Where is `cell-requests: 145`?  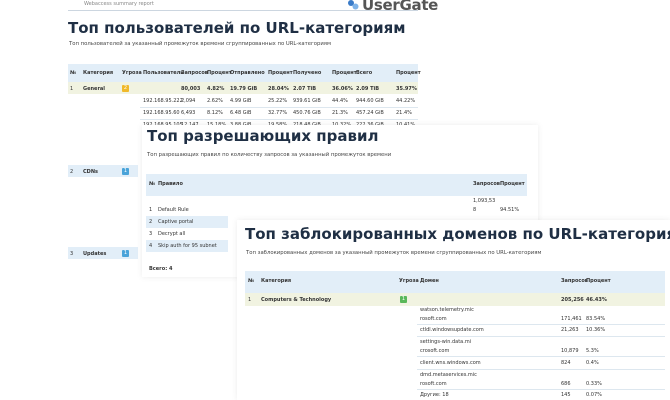 cell-requests: 145 is located at coordinates (566, 395).